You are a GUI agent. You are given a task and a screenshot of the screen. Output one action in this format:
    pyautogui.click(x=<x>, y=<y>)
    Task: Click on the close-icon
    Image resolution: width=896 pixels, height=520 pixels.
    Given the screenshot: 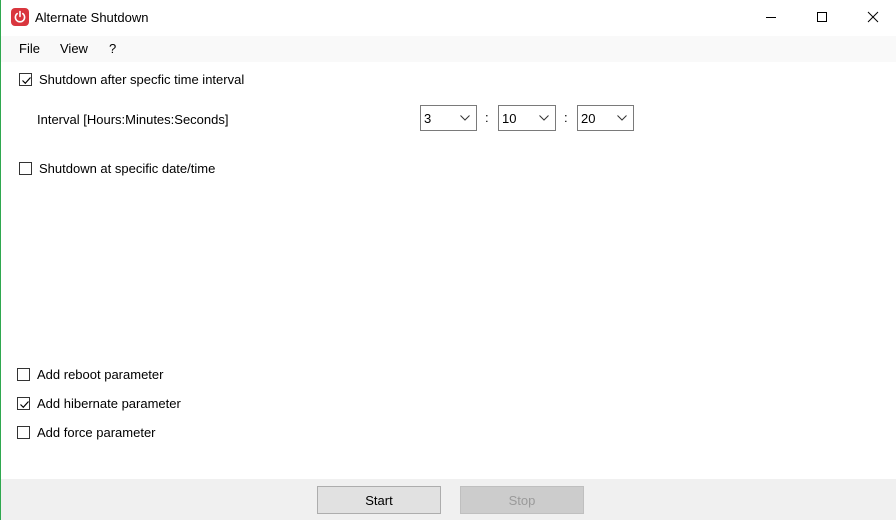 What is the action you would take?
    pyautogui.click(x=873, y=17)
    